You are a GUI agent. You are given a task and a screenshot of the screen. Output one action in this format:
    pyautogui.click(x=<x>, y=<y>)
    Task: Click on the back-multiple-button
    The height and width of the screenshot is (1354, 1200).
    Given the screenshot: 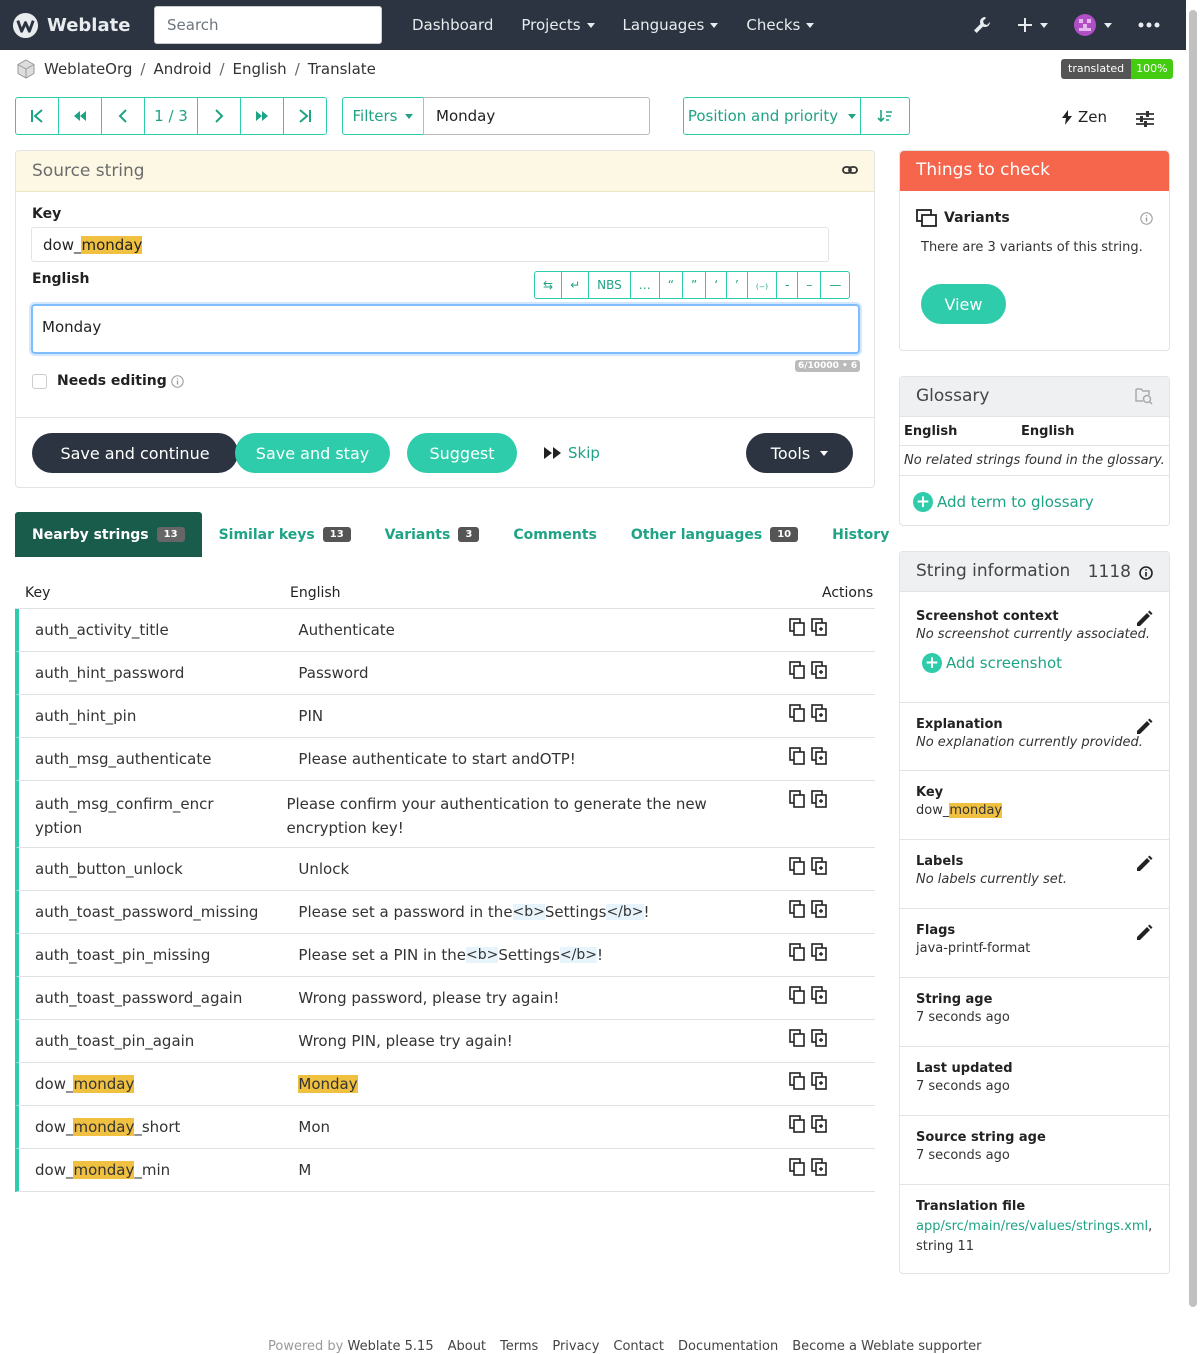 What is the action you would take?
    pyautogui.click(x=80, y=116)
    